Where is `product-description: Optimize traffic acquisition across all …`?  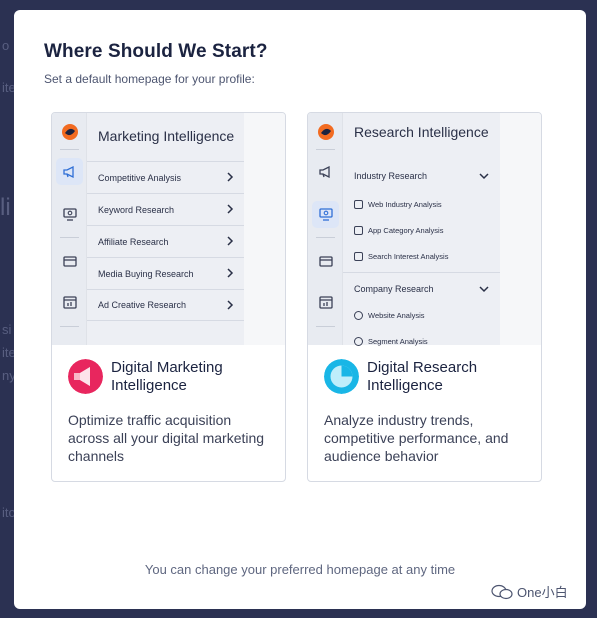
product-description: Optimize traffic acquisition across all … is located at coordinates (166, 438).